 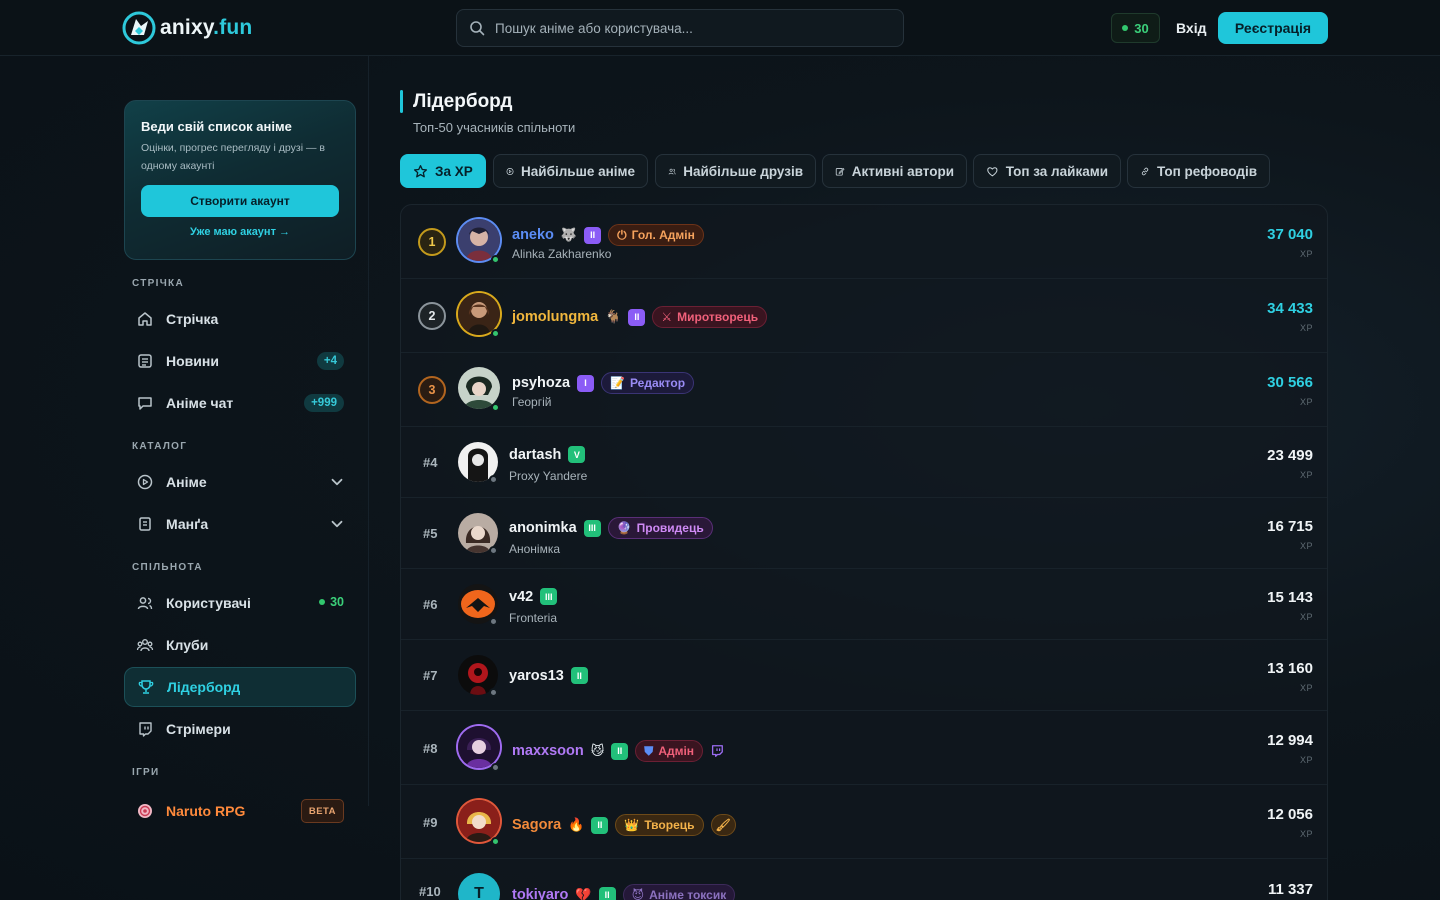 I want to click on site-logo: anixy.fun, so click(x=187, y=28).